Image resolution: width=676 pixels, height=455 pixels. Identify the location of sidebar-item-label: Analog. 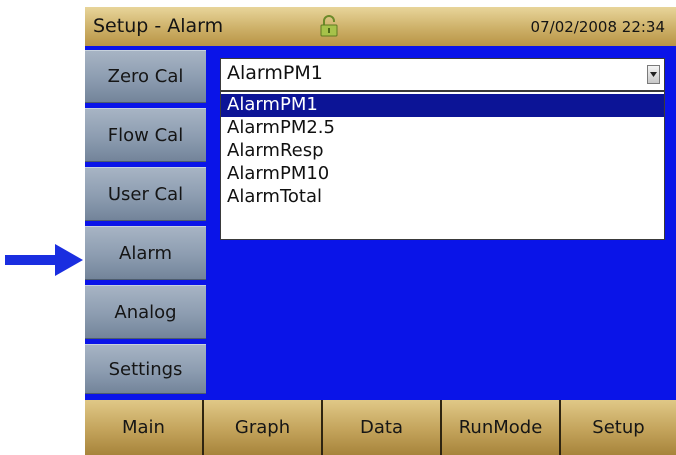
(145, 312).